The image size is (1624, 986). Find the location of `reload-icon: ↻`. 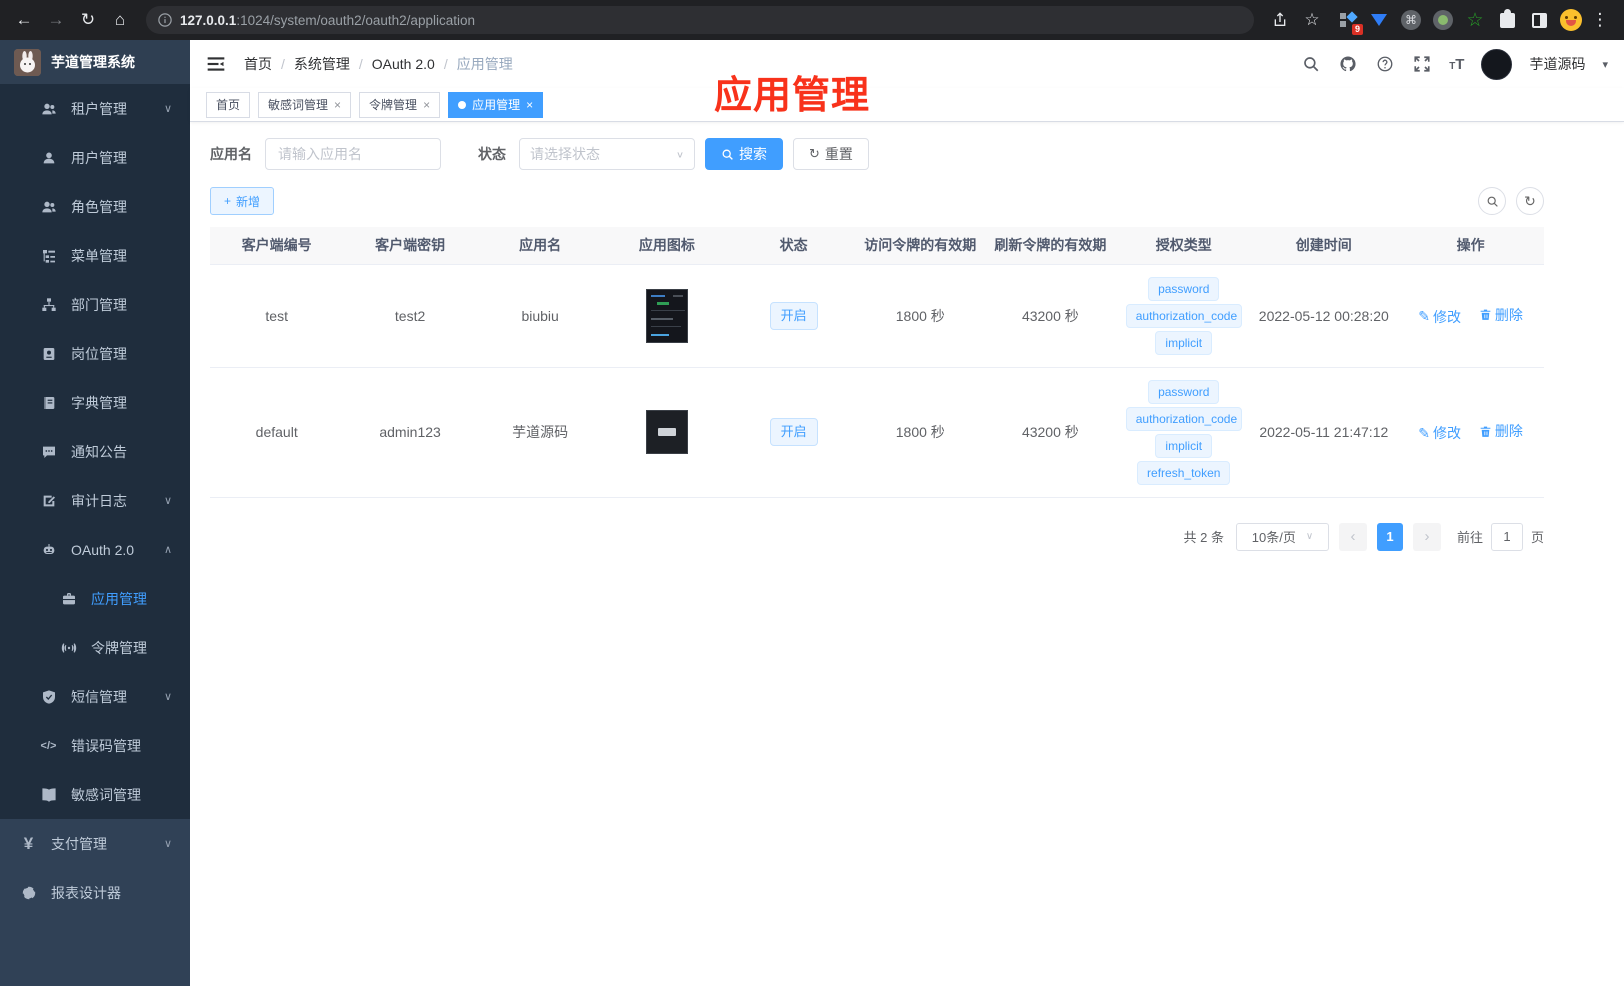

reload-icon: ↻ is located at coordinates (88, 20).